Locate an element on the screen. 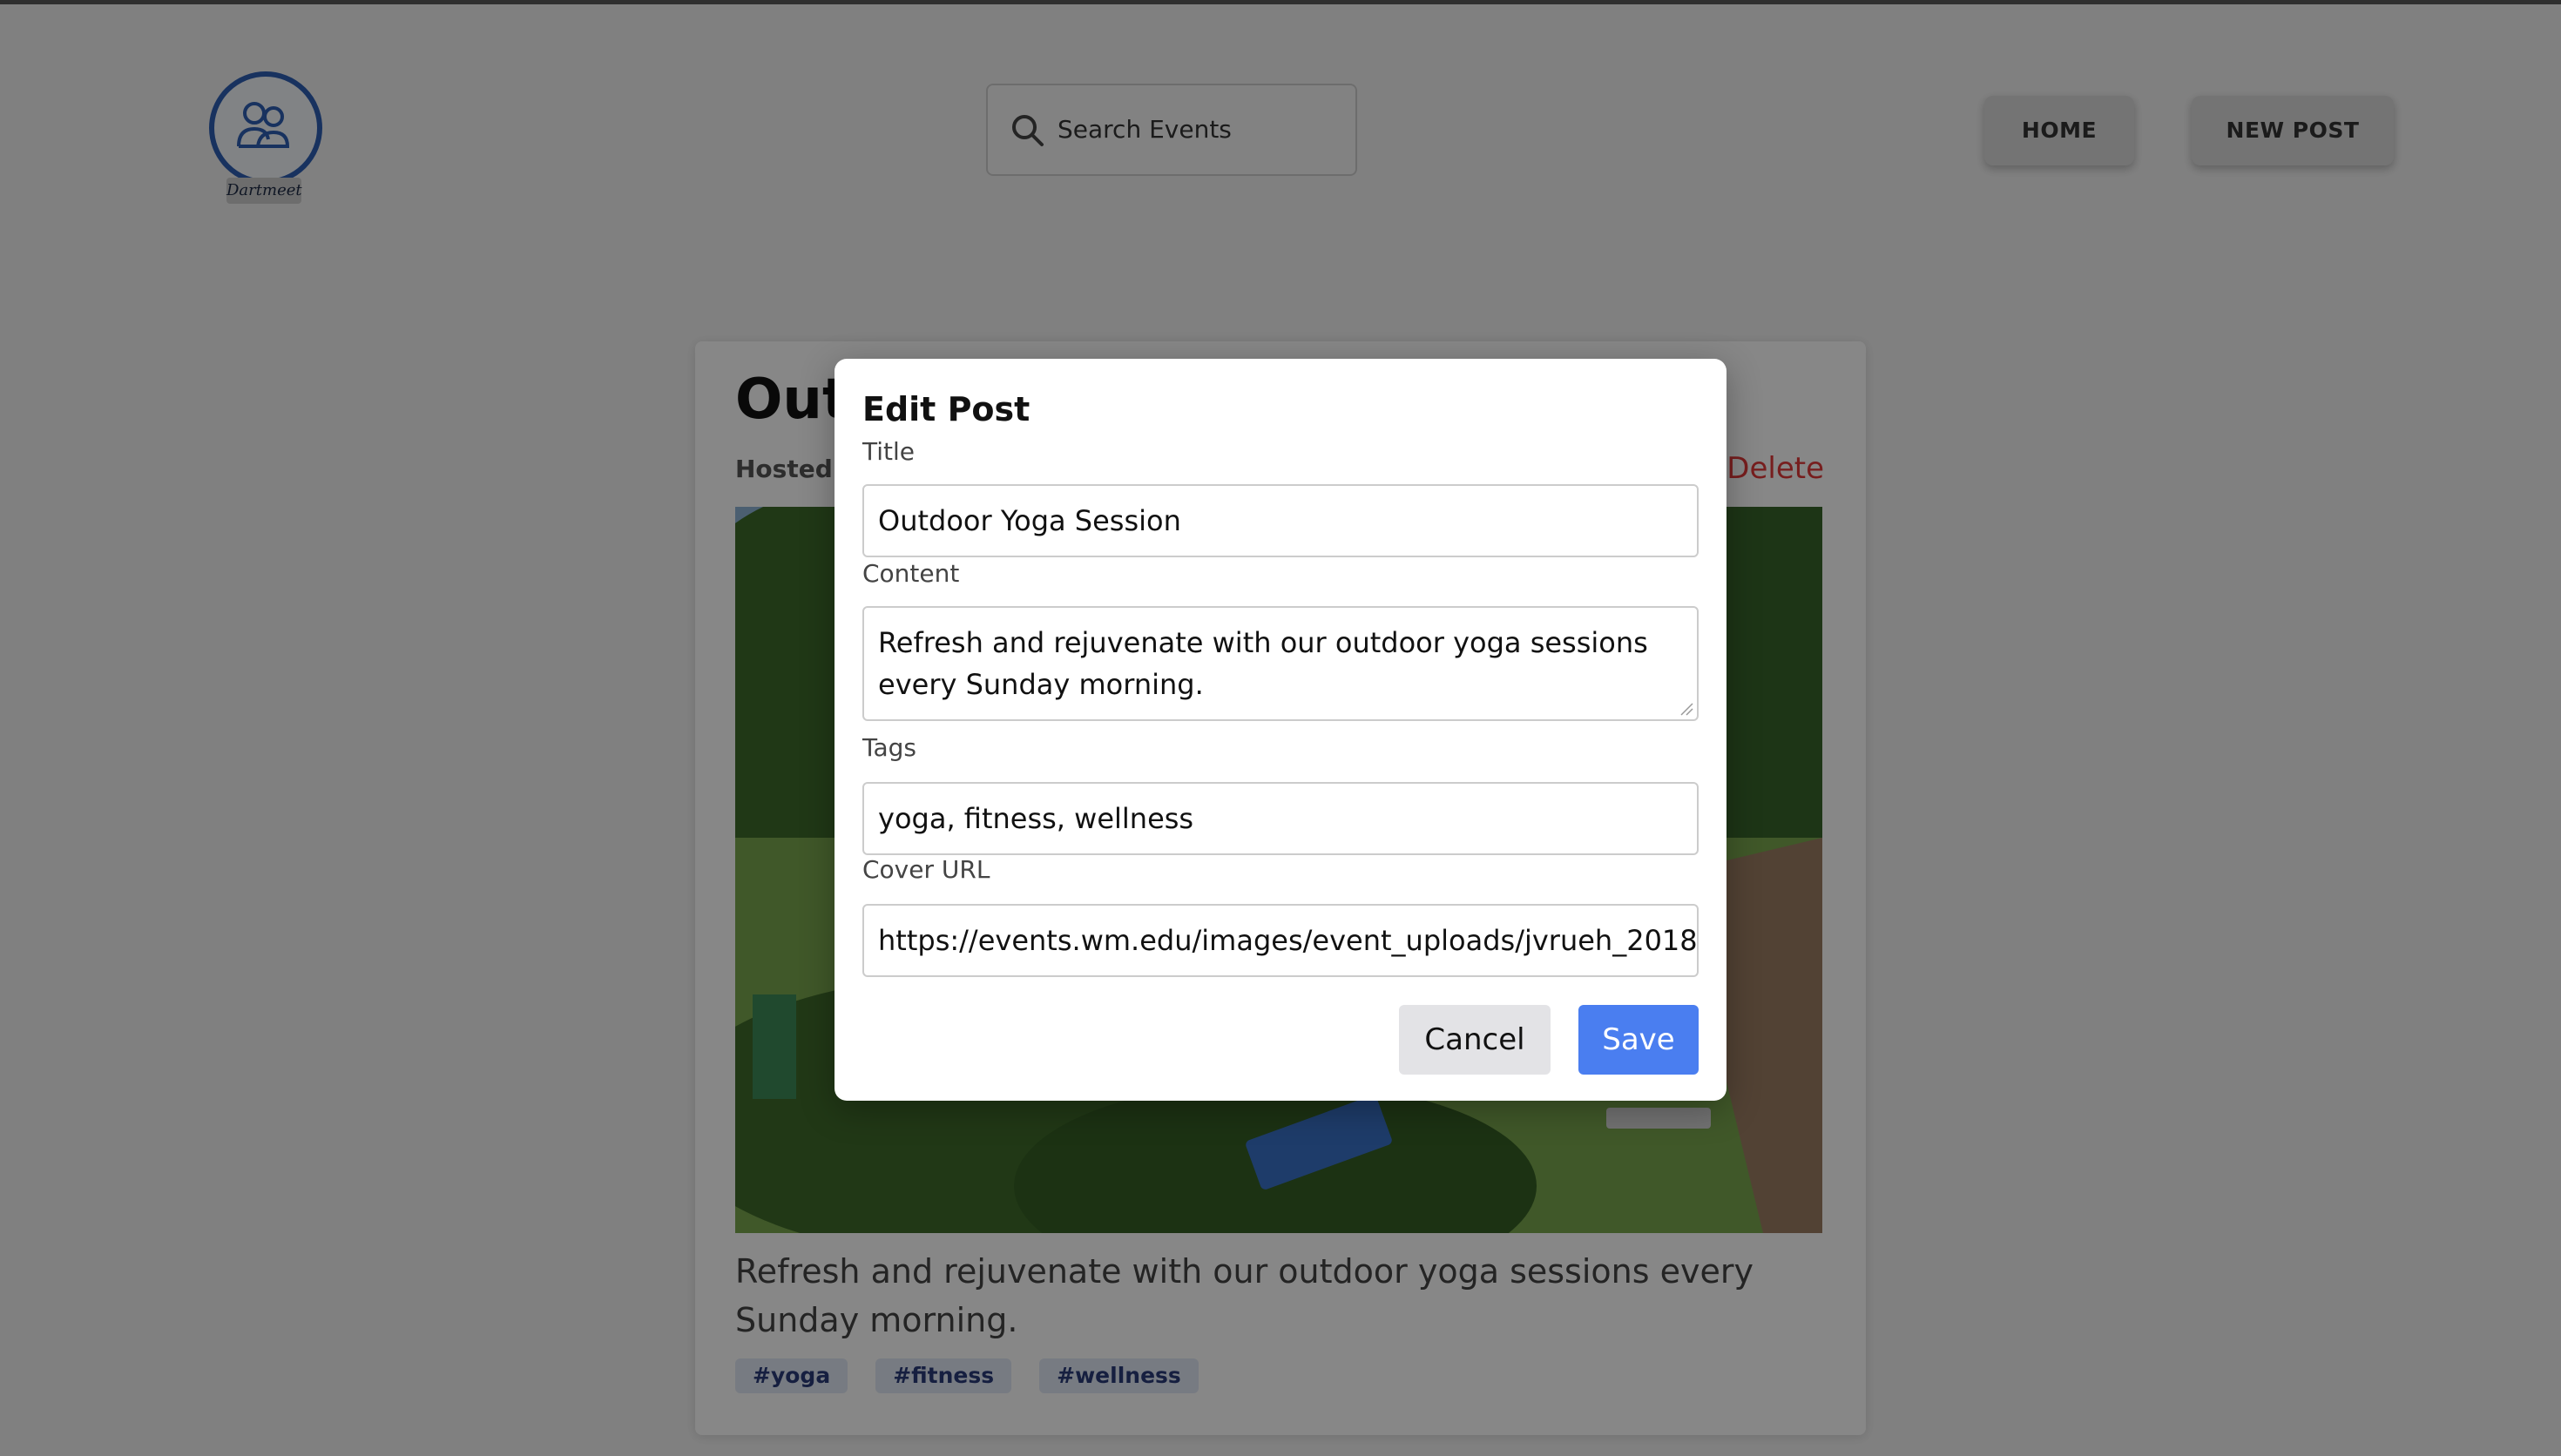 This screenshot has height=1456, width=2561. save-button: Save is located at coordinates (1638, 1040).